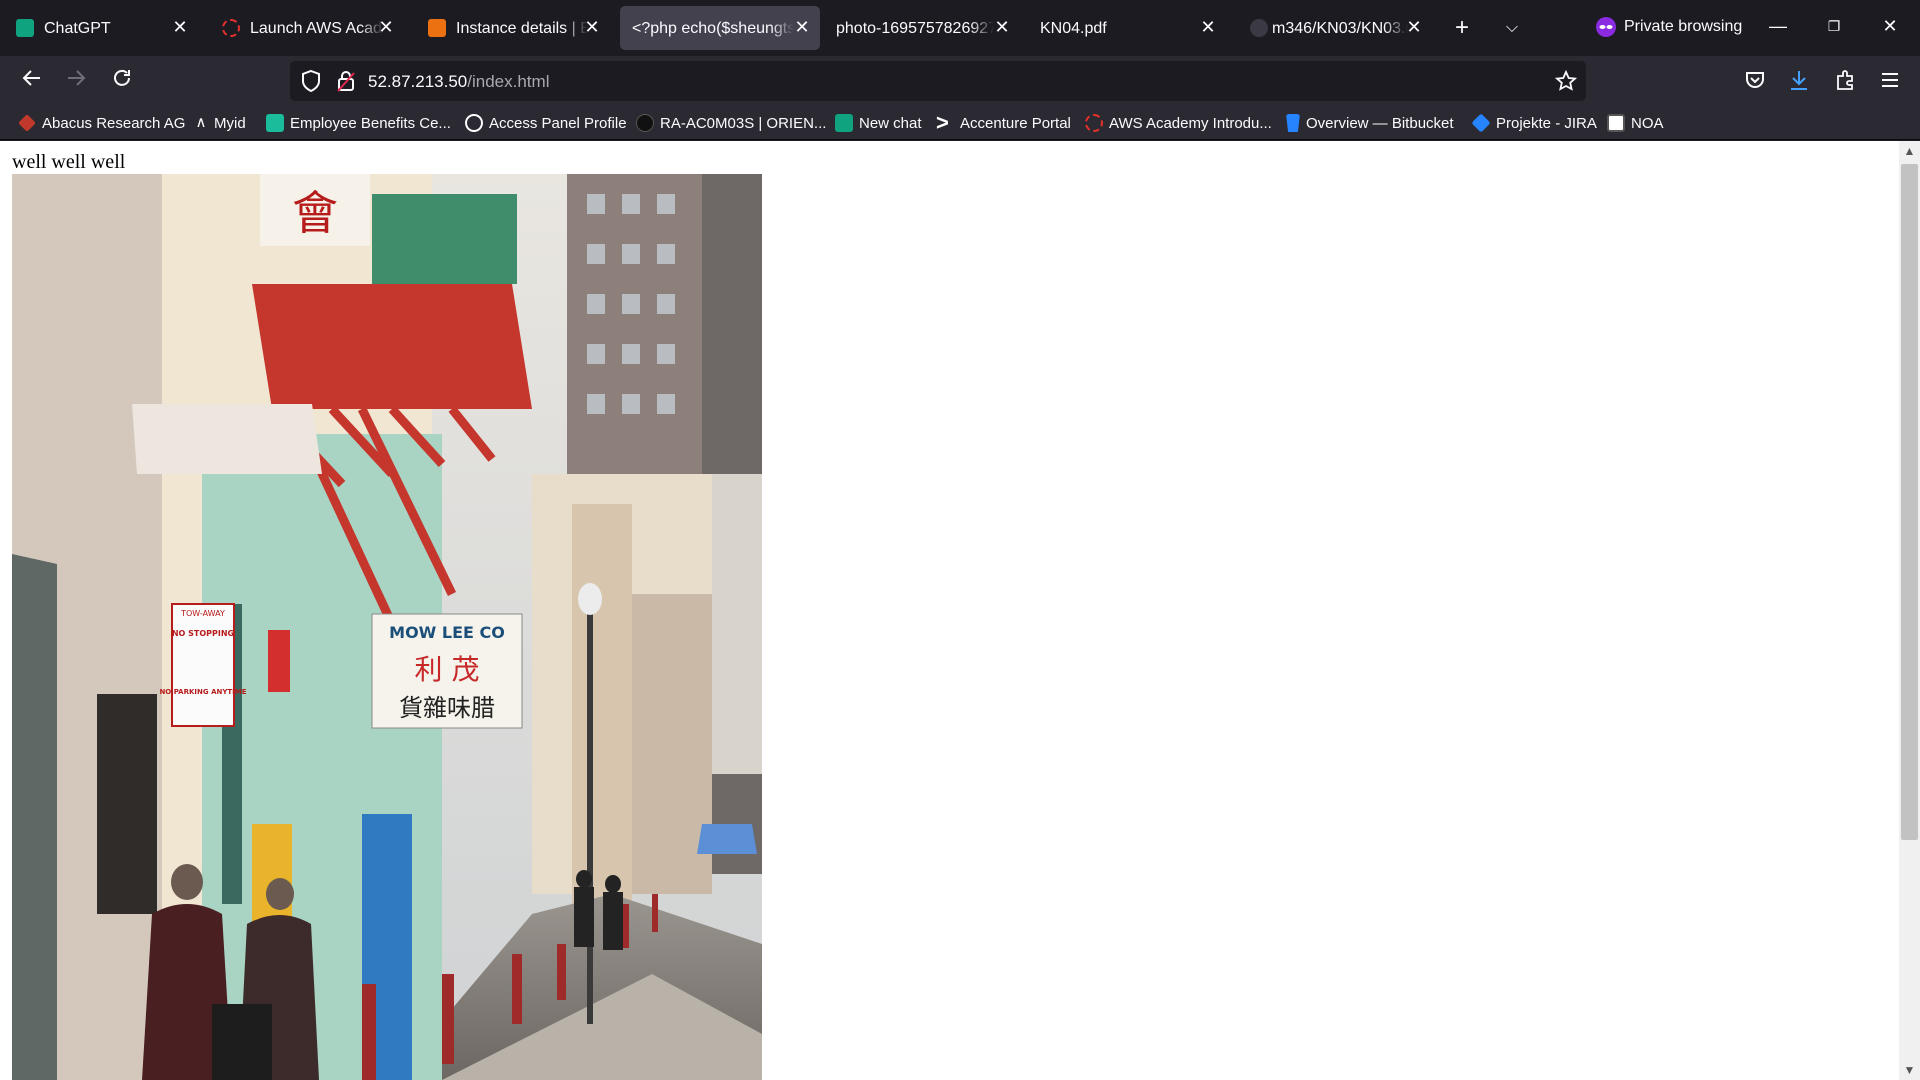 This screenshot has height=1080, width=1920. What do you see at coordinates (203, 633) in the screenshot?
I see `sign-no-stopping: NO STOPPING` at bounding box center [203, 633].